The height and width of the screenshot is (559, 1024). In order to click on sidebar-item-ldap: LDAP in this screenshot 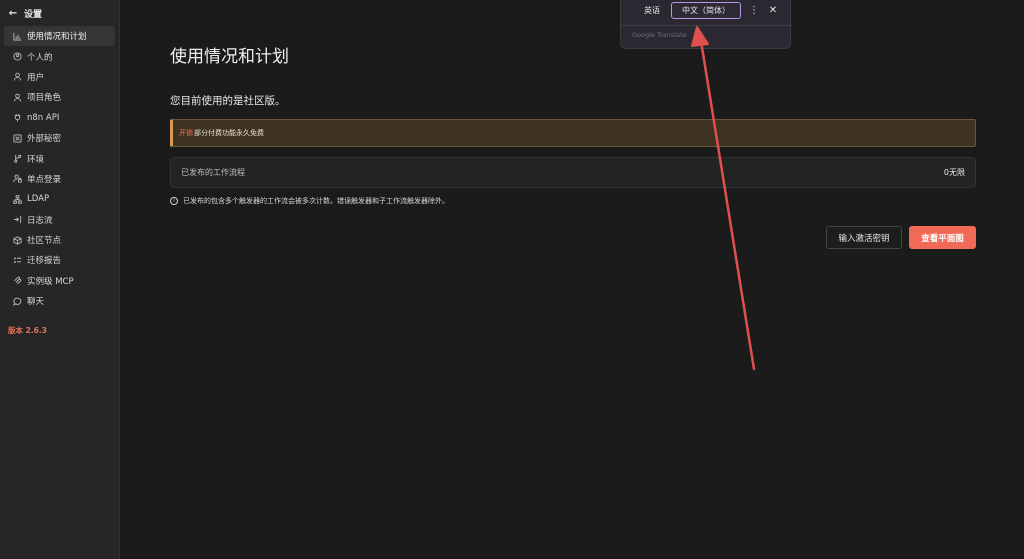, I will do `click(59, 199)`.